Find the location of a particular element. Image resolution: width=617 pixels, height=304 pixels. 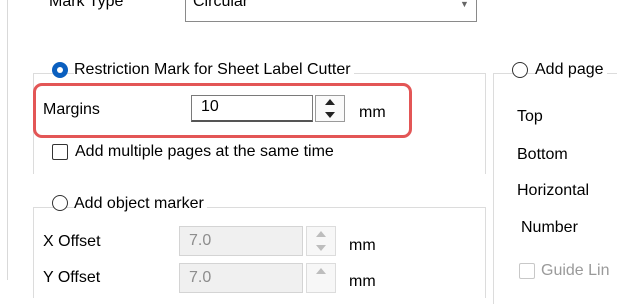

x-offset-unit: mm is located at coordinates (362, 245).